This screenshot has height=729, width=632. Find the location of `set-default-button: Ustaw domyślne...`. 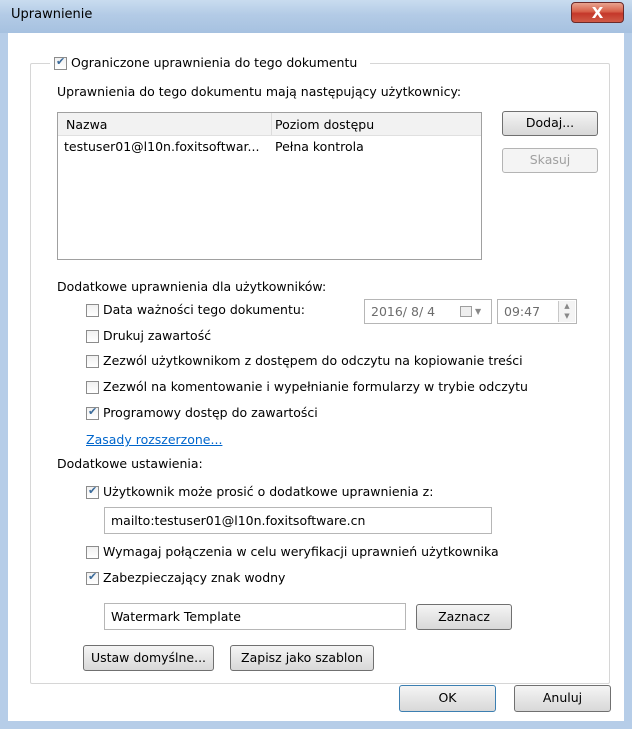

set-default-button: Ustaw domyślne... is located at coordinates (148, 658).